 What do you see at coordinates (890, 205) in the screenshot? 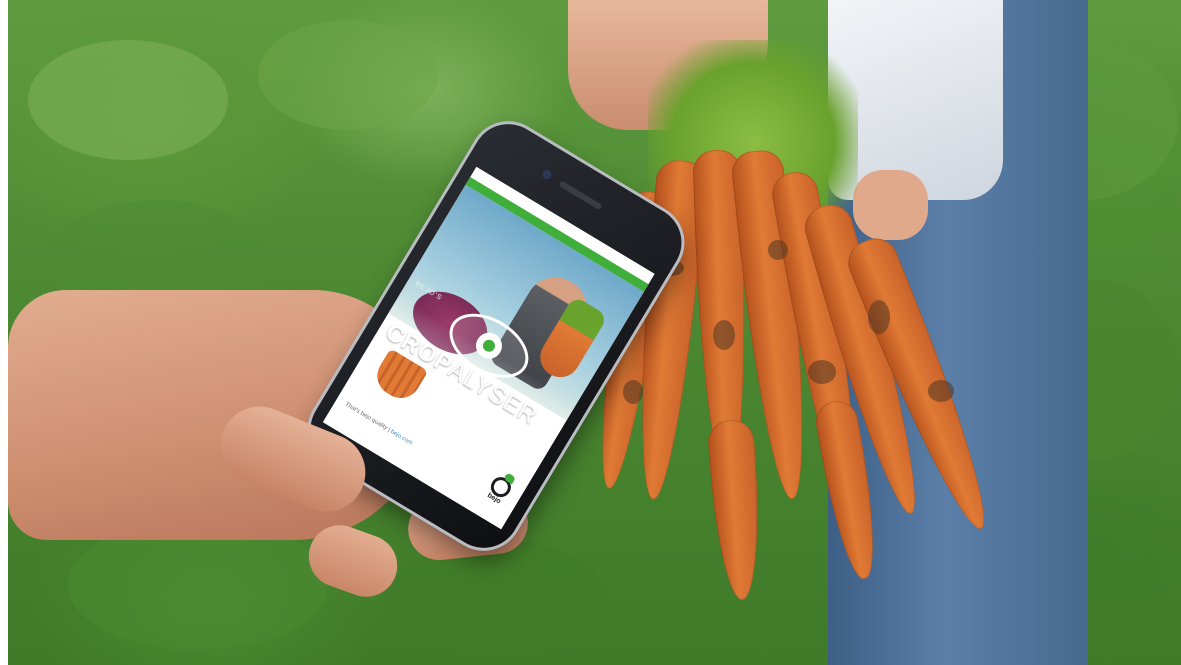
I see `person-wrist` at bounding box center [890, 205].